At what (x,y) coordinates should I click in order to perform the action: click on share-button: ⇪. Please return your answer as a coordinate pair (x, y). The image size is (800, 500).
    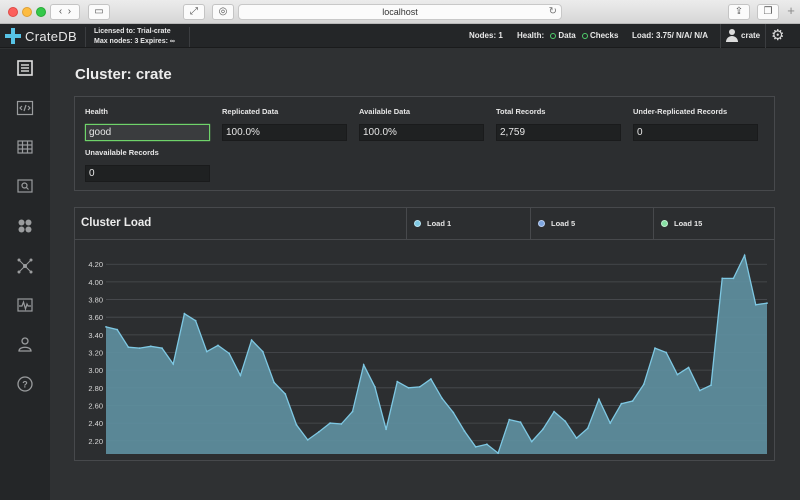
    Looking at the image, I should click on (739, 12).